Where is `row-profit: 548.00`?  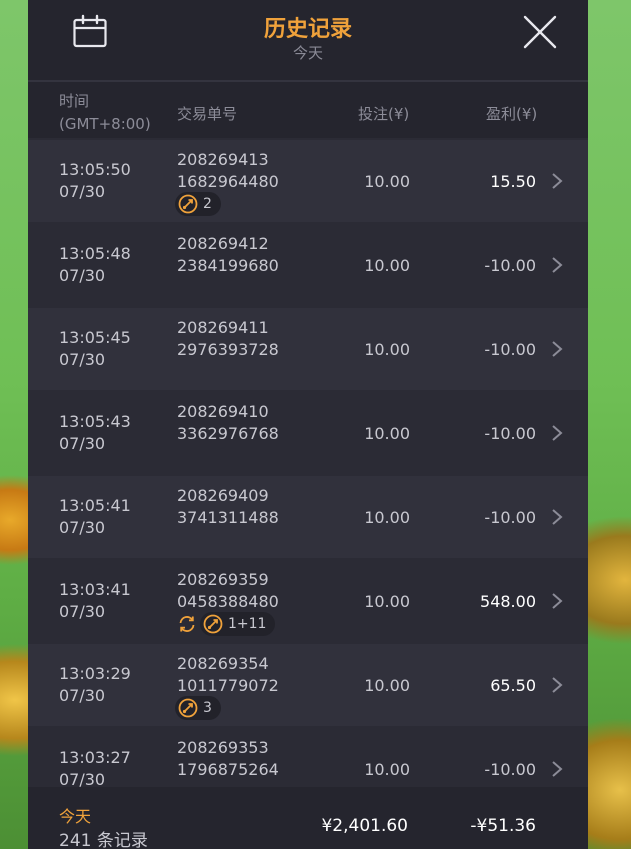
row-profit: 548.00 is located at coordinates (508, 601).